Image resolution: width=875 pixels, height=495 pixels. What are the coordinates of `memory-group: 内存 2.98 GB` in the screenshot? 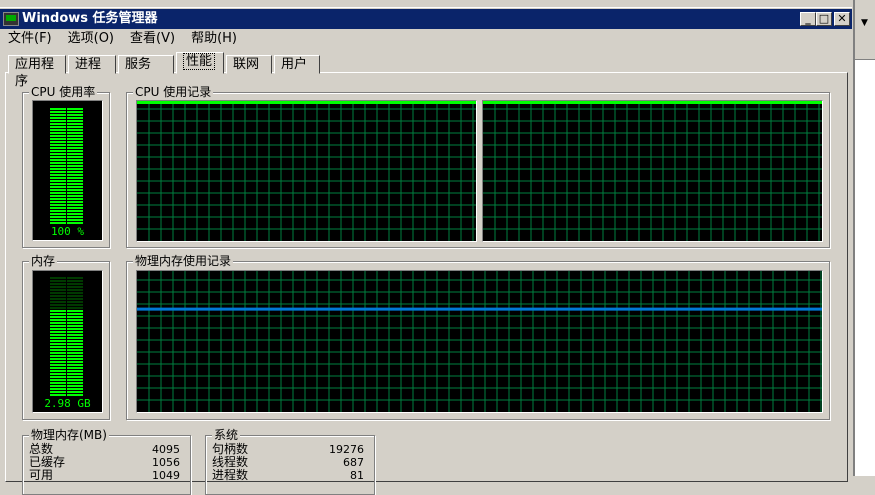 It's located at (66, 337).